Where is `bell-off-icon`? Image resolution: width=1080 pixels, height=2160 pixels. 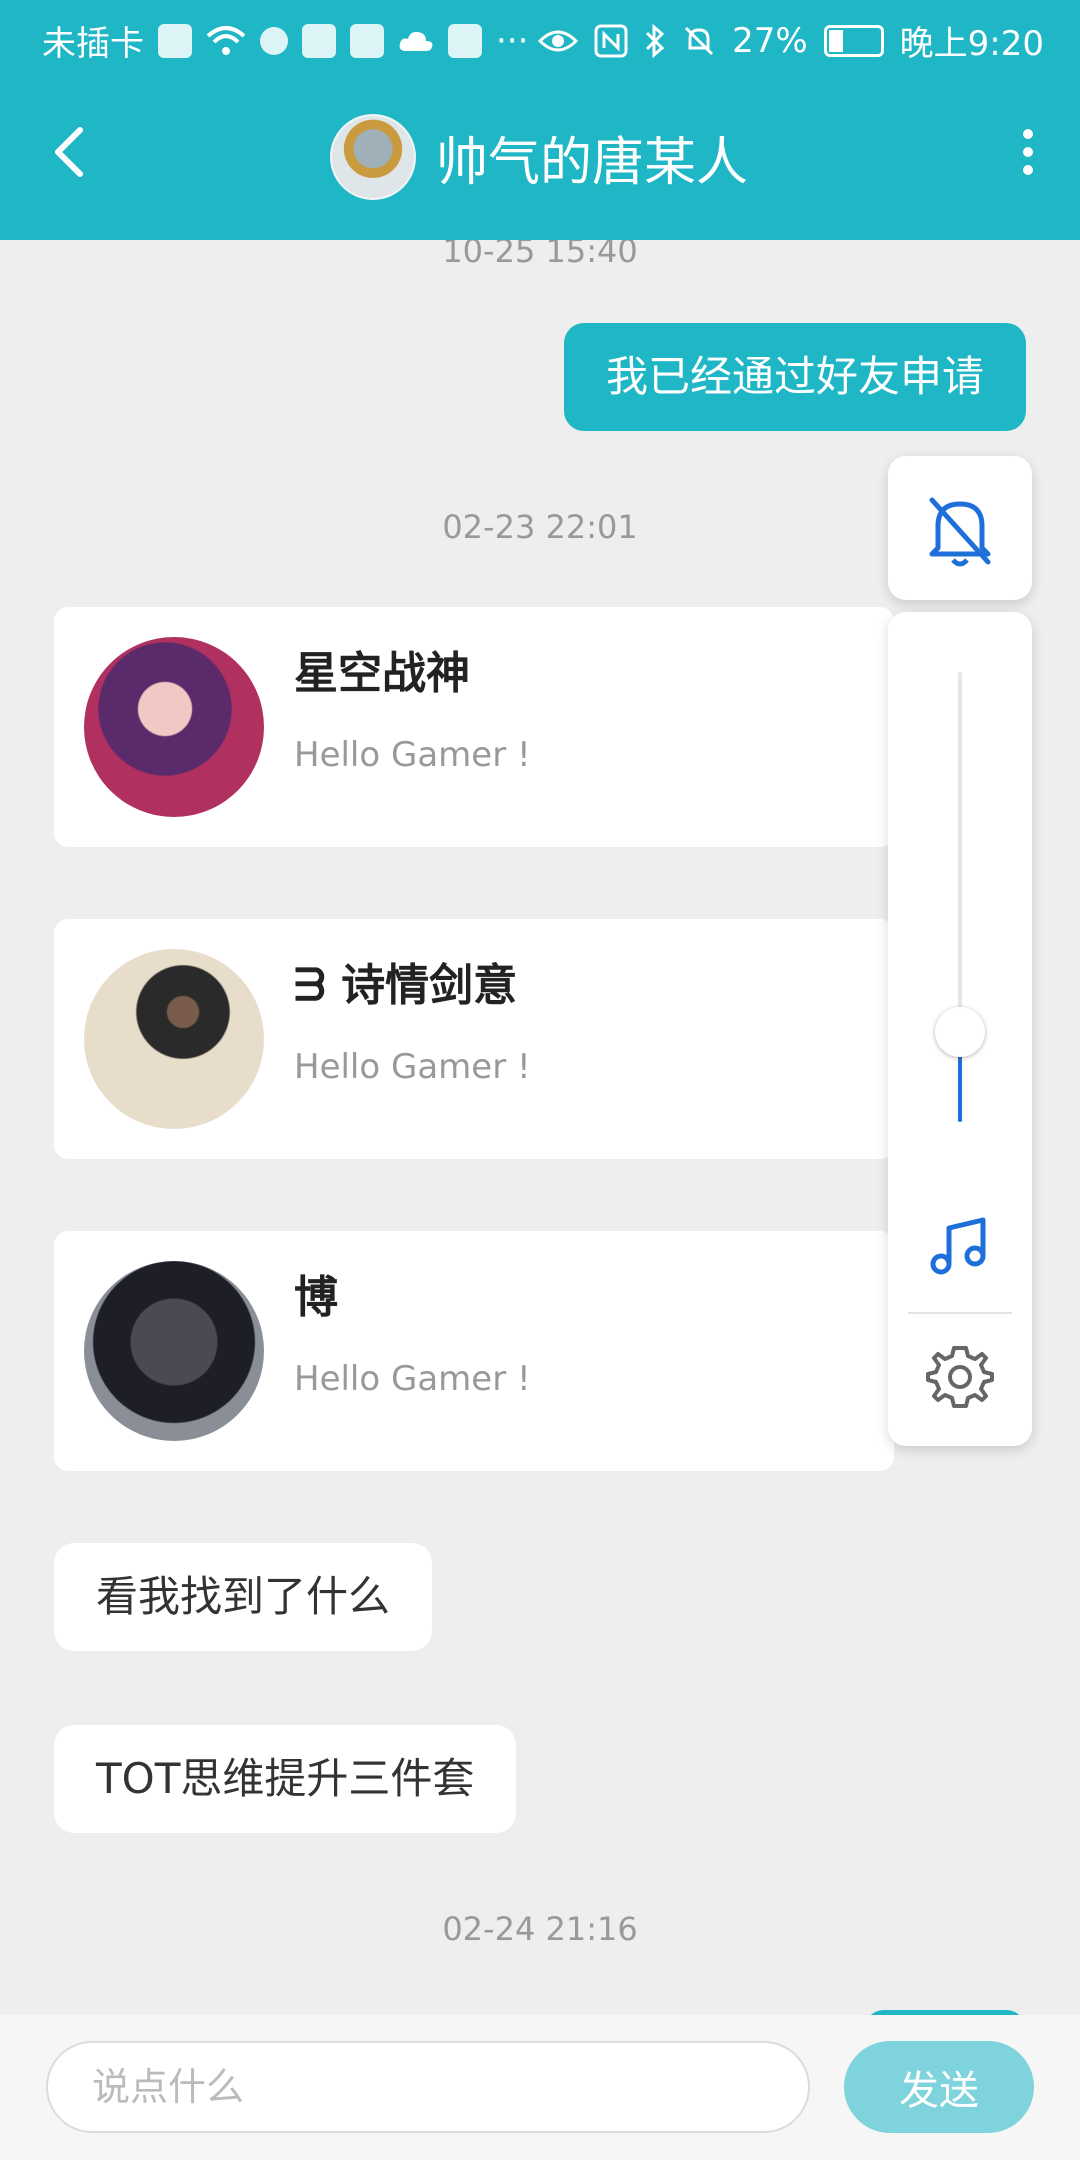
bell-off-icon is located at coordinates (960, 532).